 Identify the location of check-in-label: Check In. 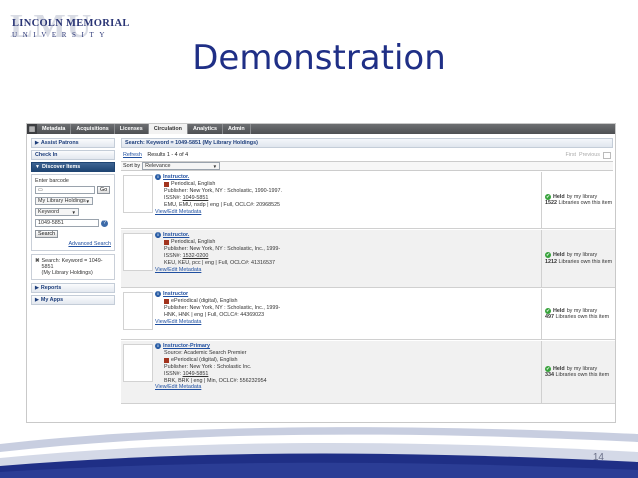
(46, 155).